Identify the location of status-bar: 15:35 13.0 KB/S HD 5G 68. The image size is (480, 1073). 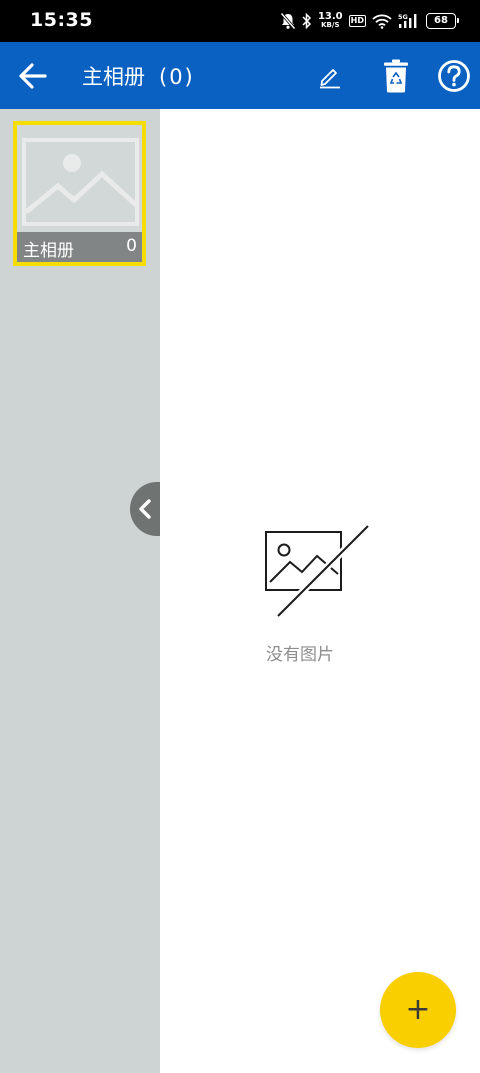
(240, 21).